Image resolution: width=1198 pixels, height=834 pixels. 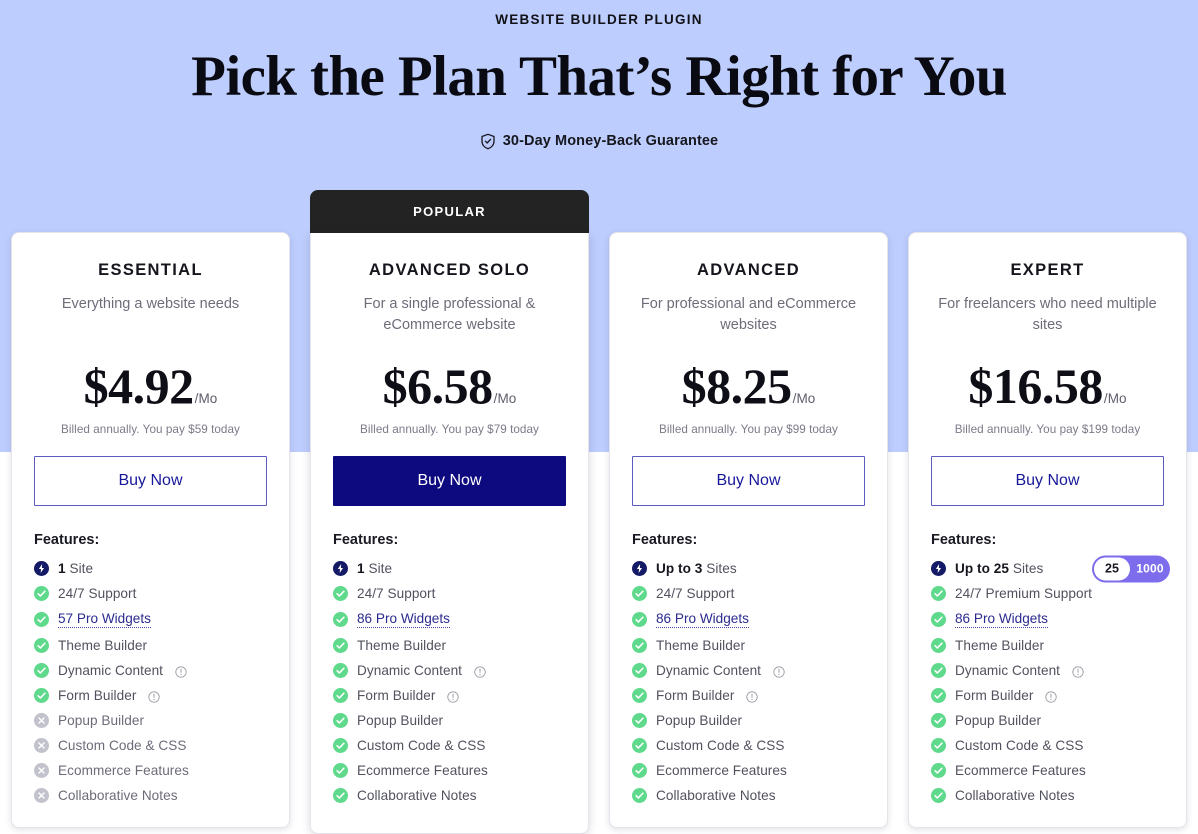 I want to click on billing-note: Billed annually. You pay $59 today, so click(x=150, y=429).